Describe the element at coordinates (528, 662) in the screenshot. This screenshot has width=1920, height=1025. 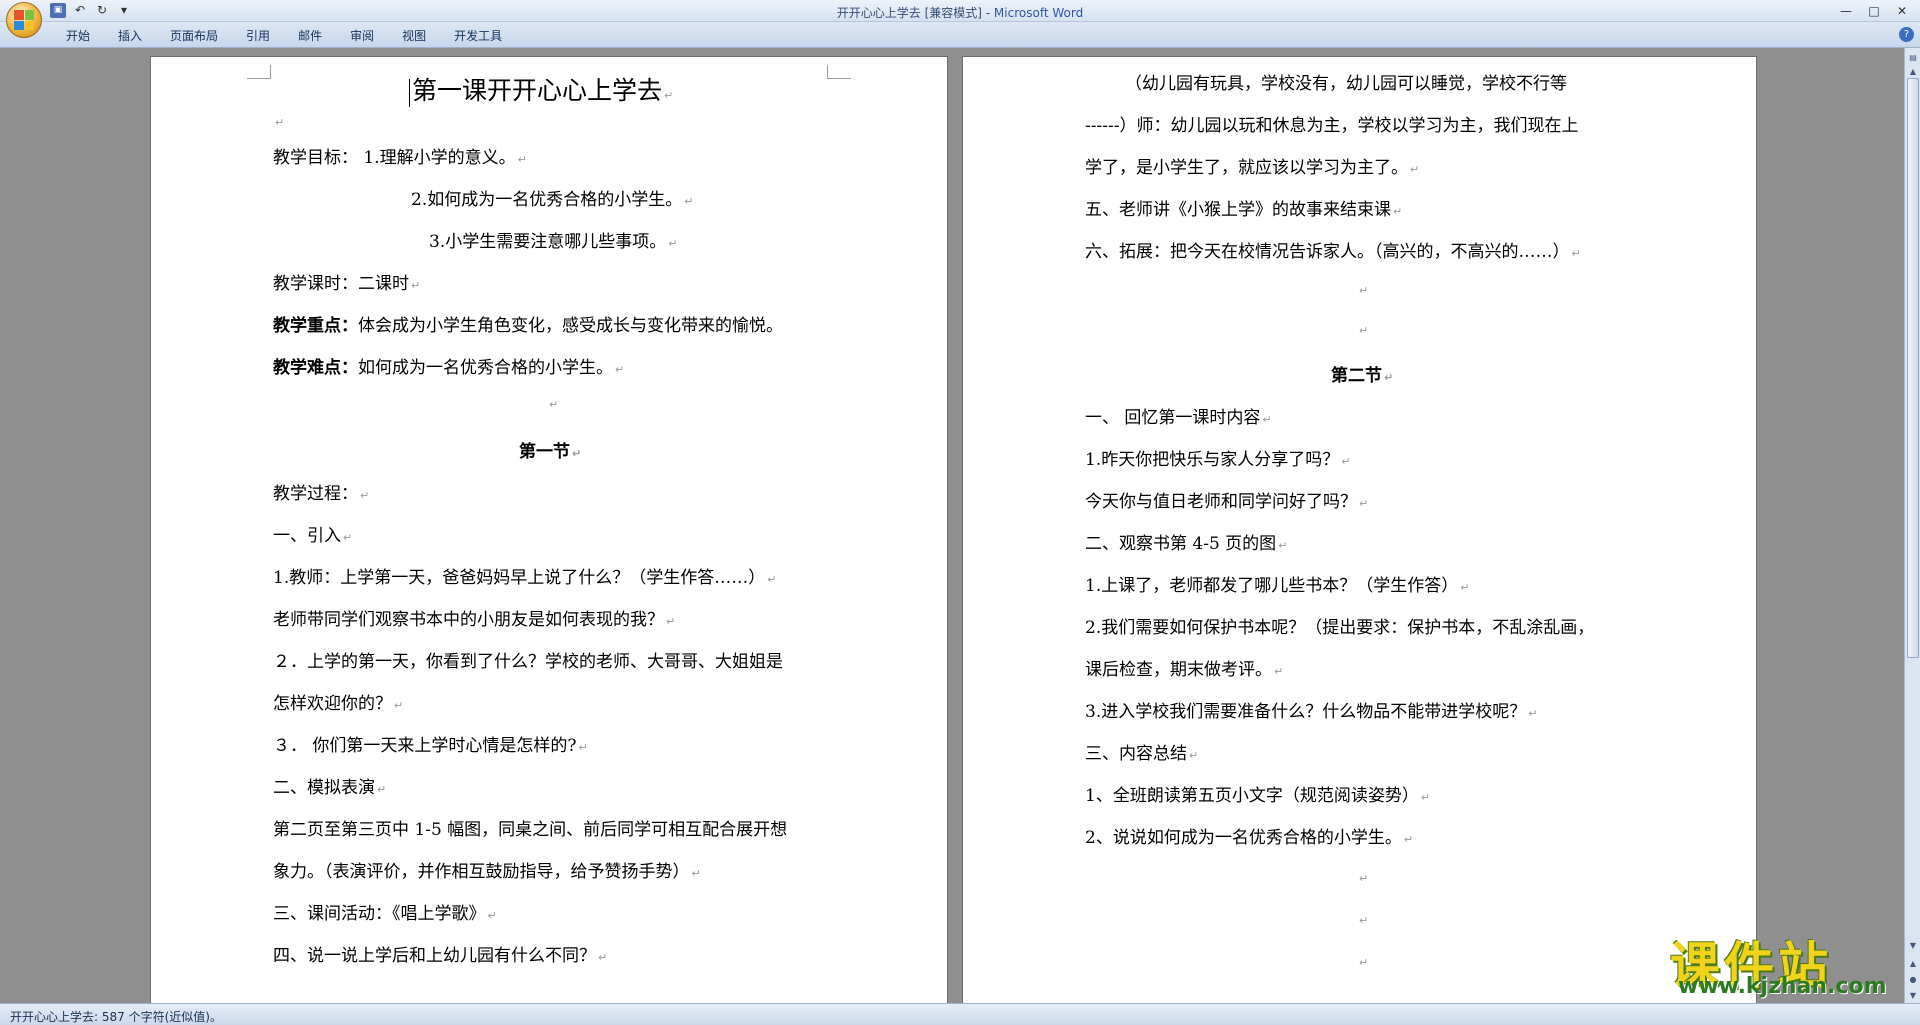
I see `question-2: ２．上学的第一天，你看到了什么？学校的老师、大哥哥、大姐姐是` at that location.